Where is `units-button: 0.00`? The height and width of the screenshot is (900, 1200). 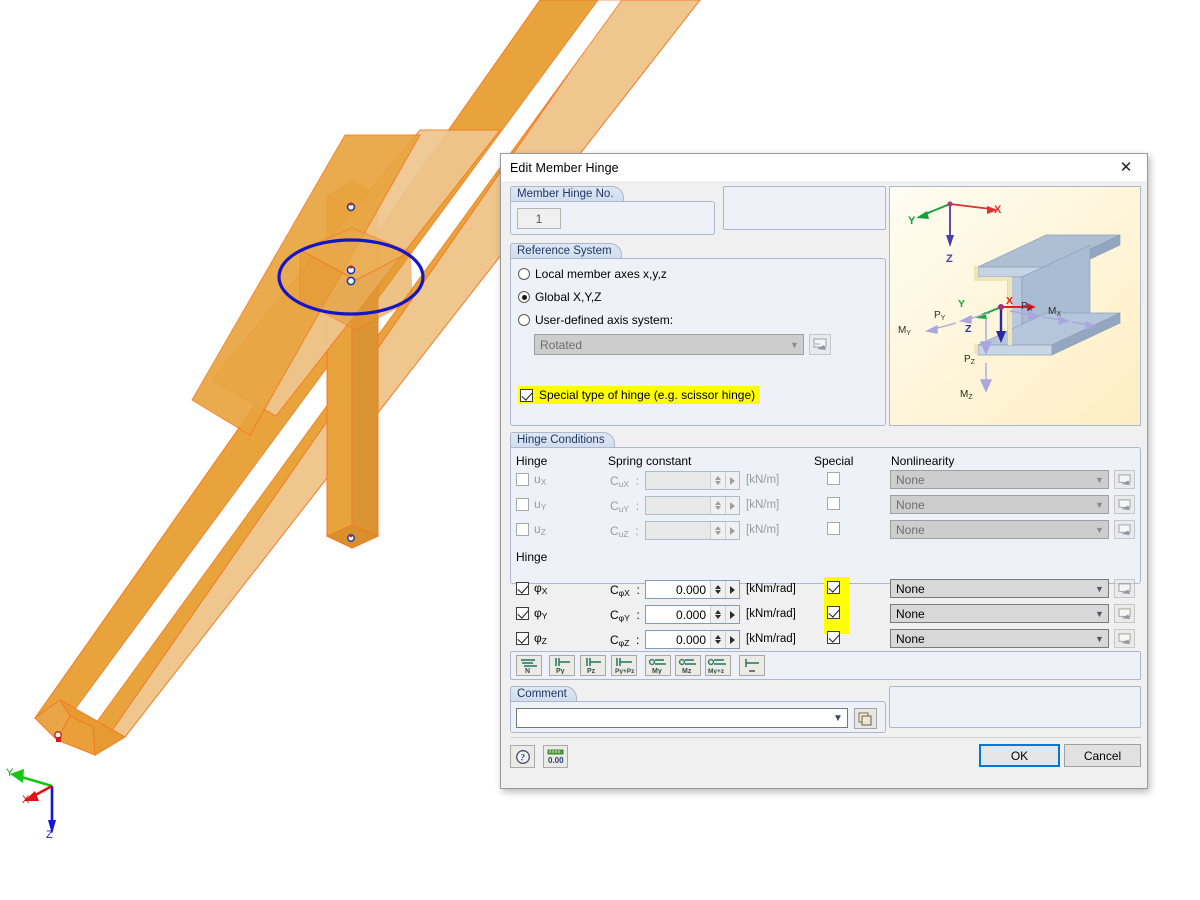
units-button: 0.00 is located at coordinates (555, 756).